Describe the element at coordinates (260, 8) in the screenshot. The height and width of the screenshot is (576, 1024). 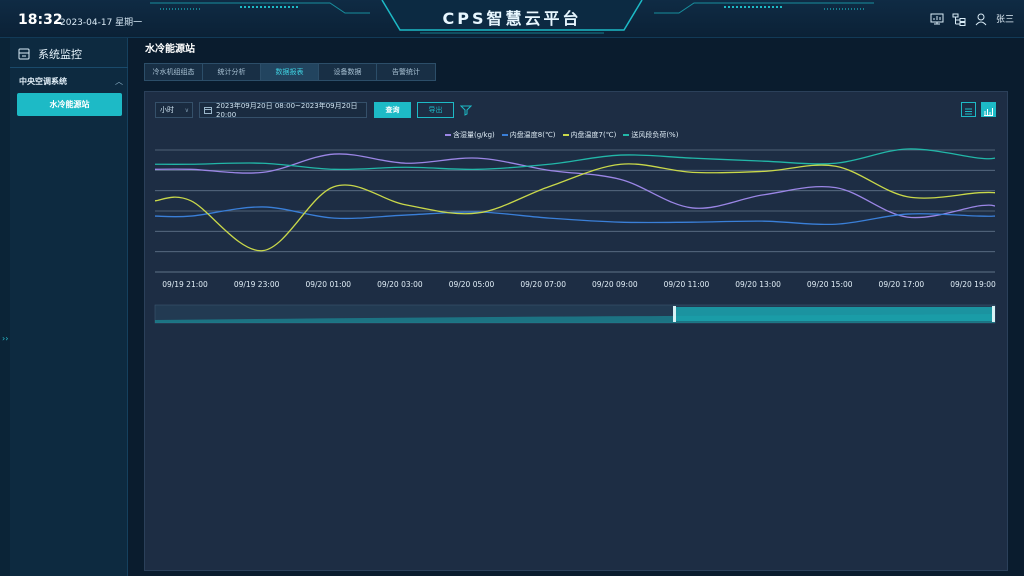
I see `header-decoration-left` at that location.